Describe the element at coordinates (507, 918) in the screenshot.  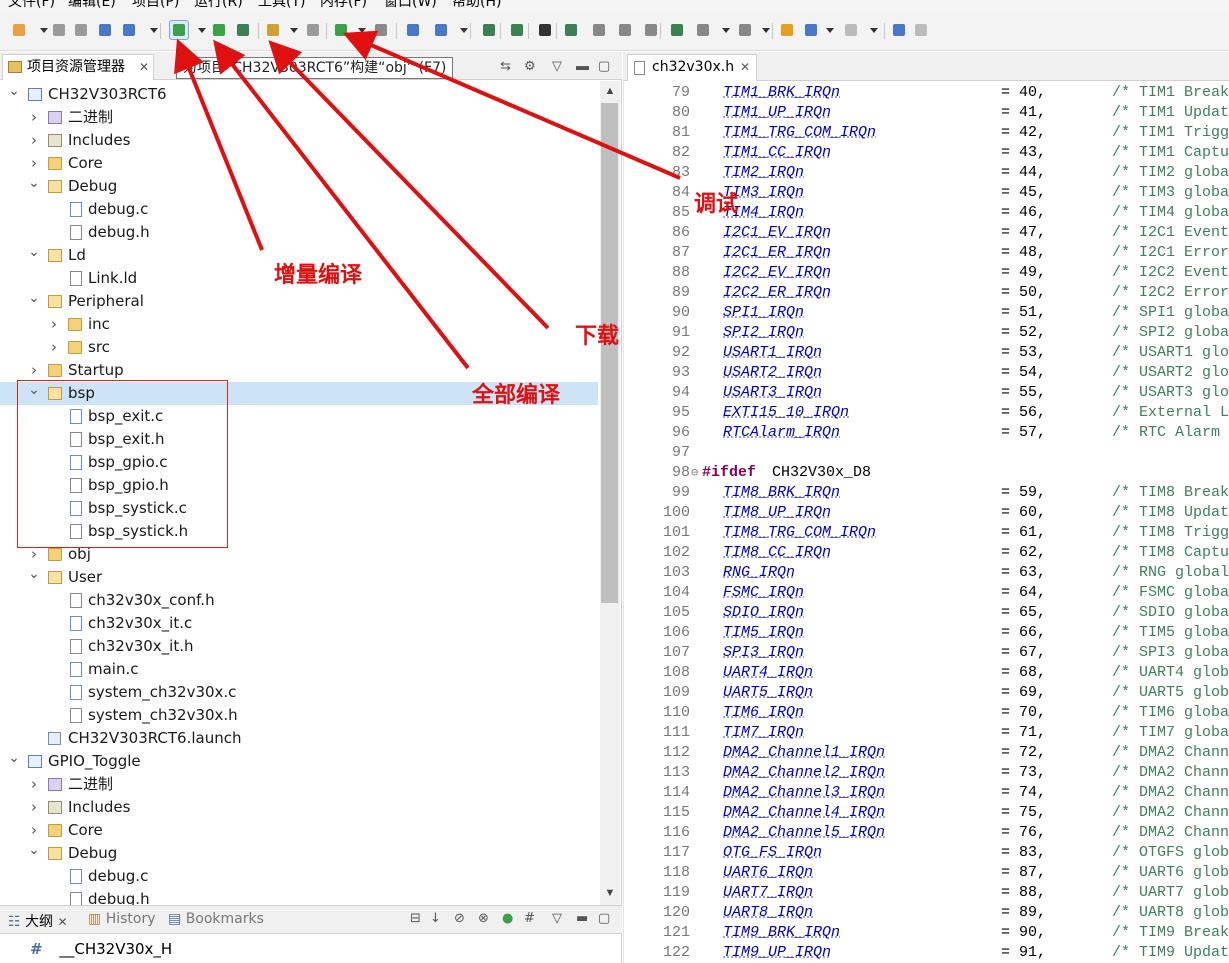
I see `hide-nonpublic-icon: ●` at that location.